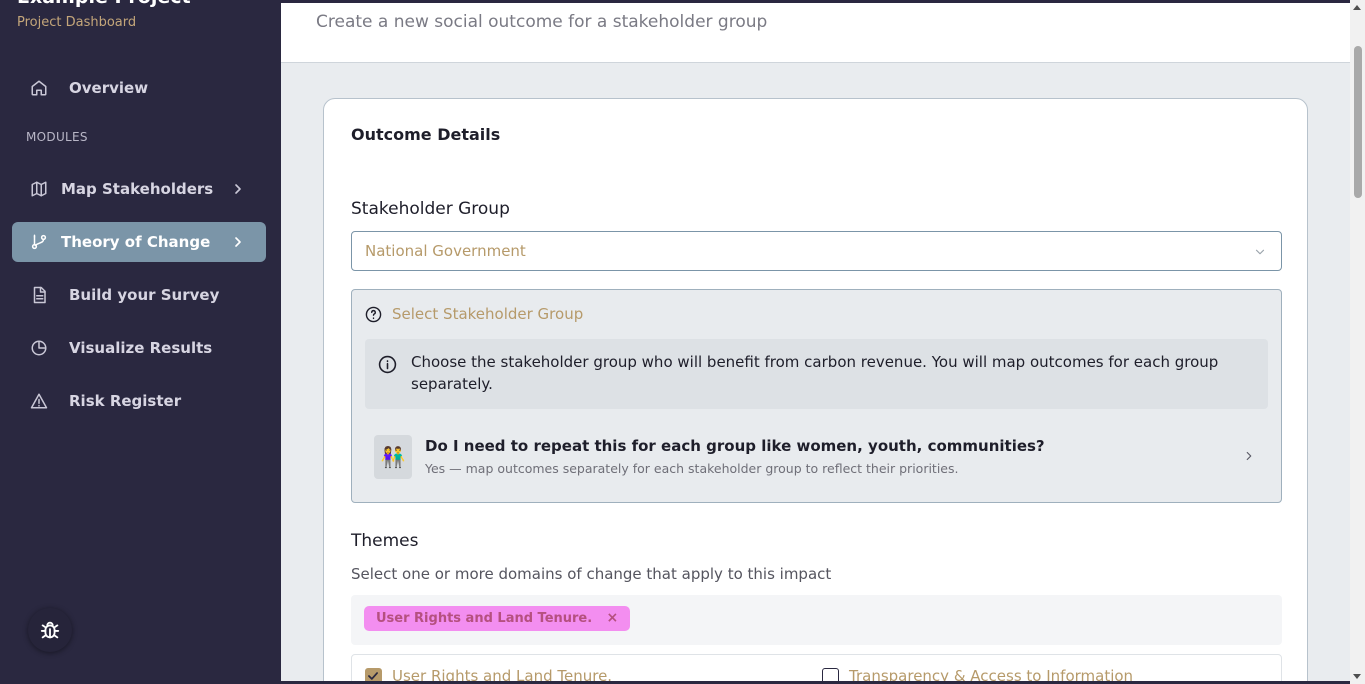  Describe the element at coordinates (39, 401) in the screenshot. I see `warning-icon` at that location.